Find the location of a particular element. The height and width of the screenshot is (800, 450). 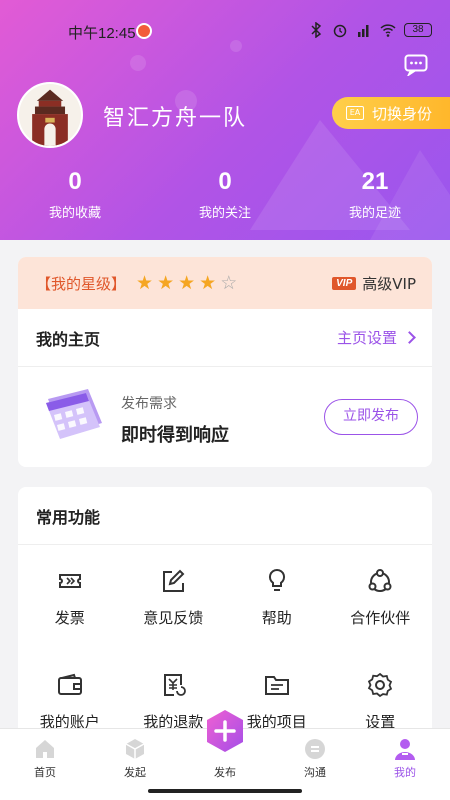

bluetooth-icon is located at coordinates (316, 30).